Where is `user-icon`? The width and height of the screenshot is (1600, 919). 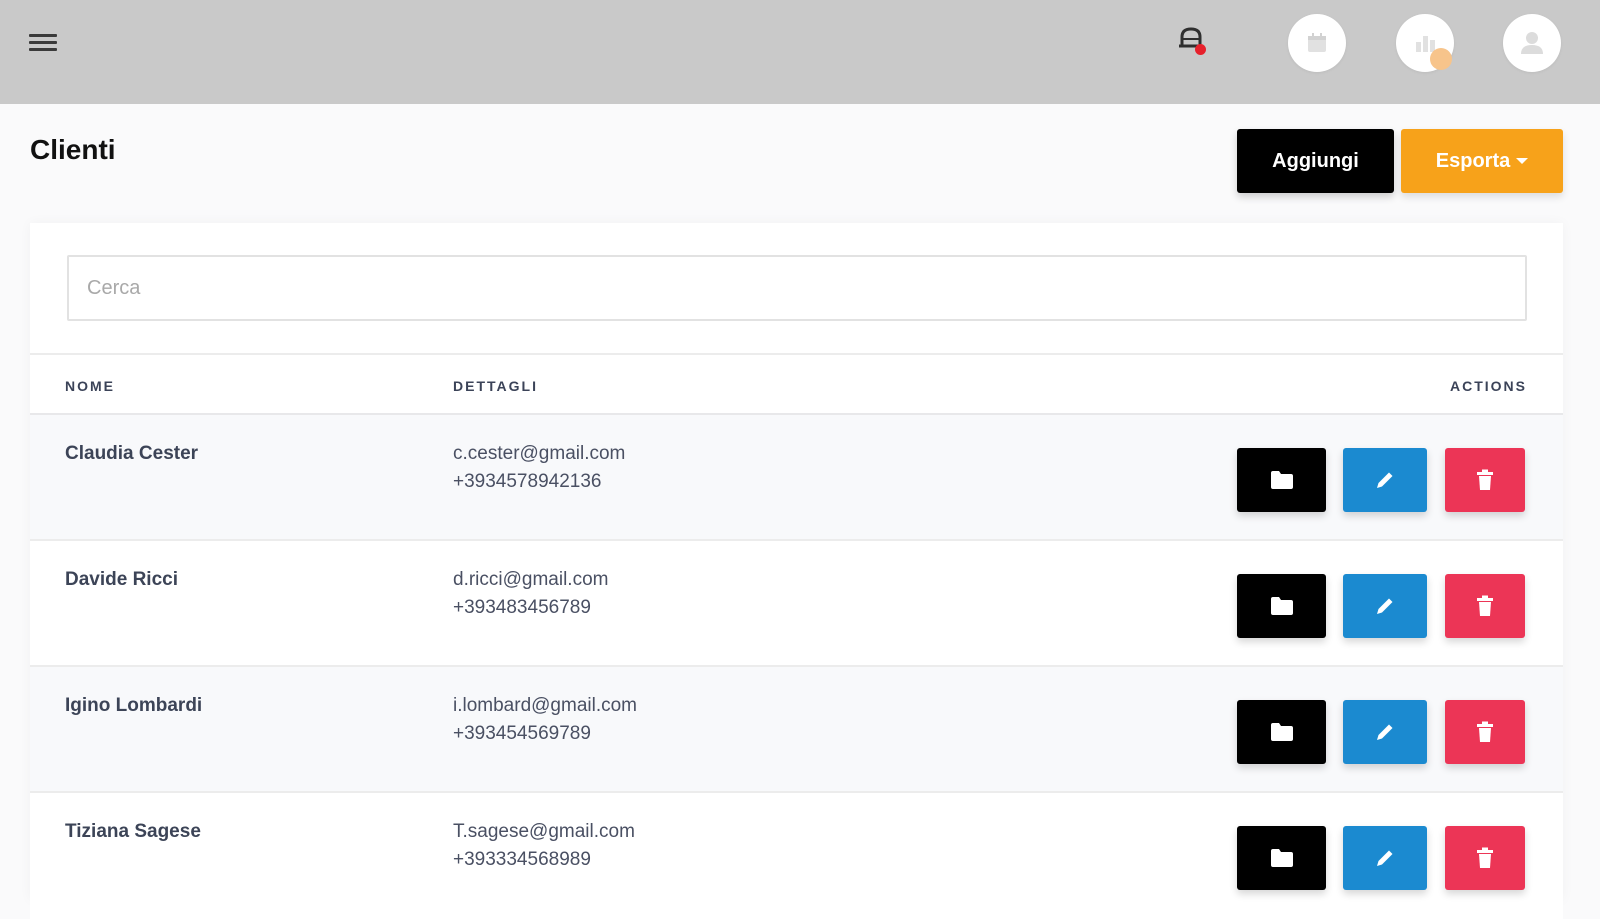
user-icon is located at coordinates (1532, 43).